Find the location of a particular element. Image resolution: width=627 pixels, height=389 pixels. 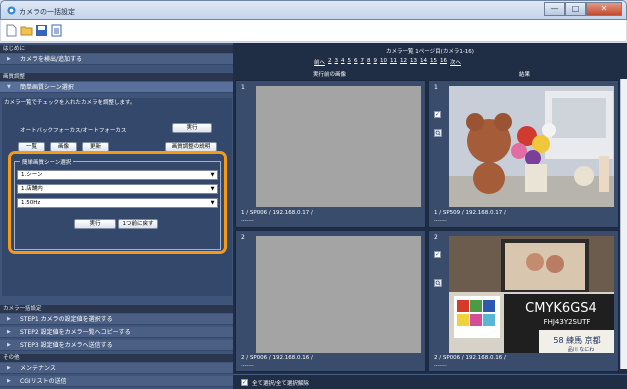

bottom-bar: ✓ 全て選択/全て選択解除 is located at coordinates (430, 381).